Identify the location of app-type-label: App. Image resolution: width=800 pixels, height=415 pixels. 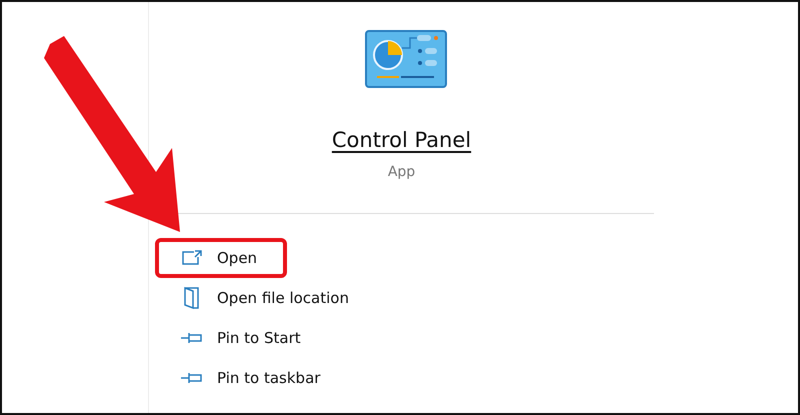
(402, 172).